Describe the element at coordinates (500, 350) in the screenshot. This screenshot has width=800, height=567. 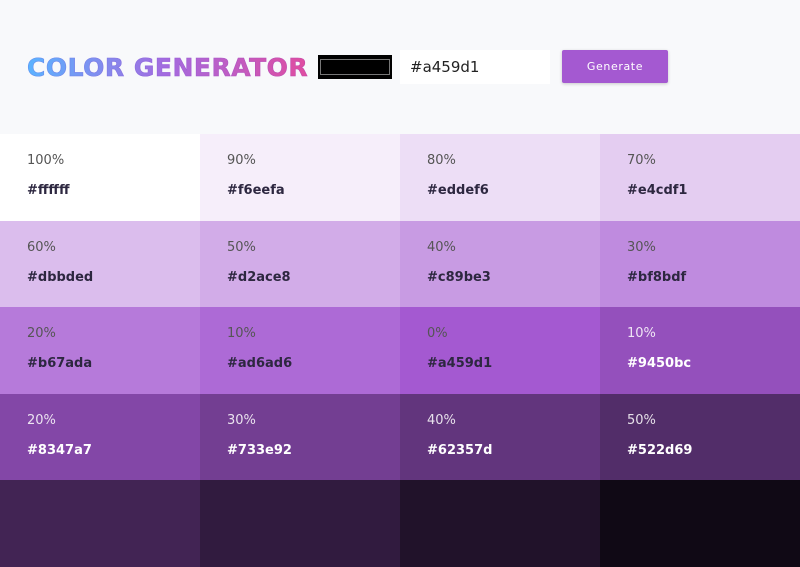
I see `color-swatch: 0% #a459d1` at that location.